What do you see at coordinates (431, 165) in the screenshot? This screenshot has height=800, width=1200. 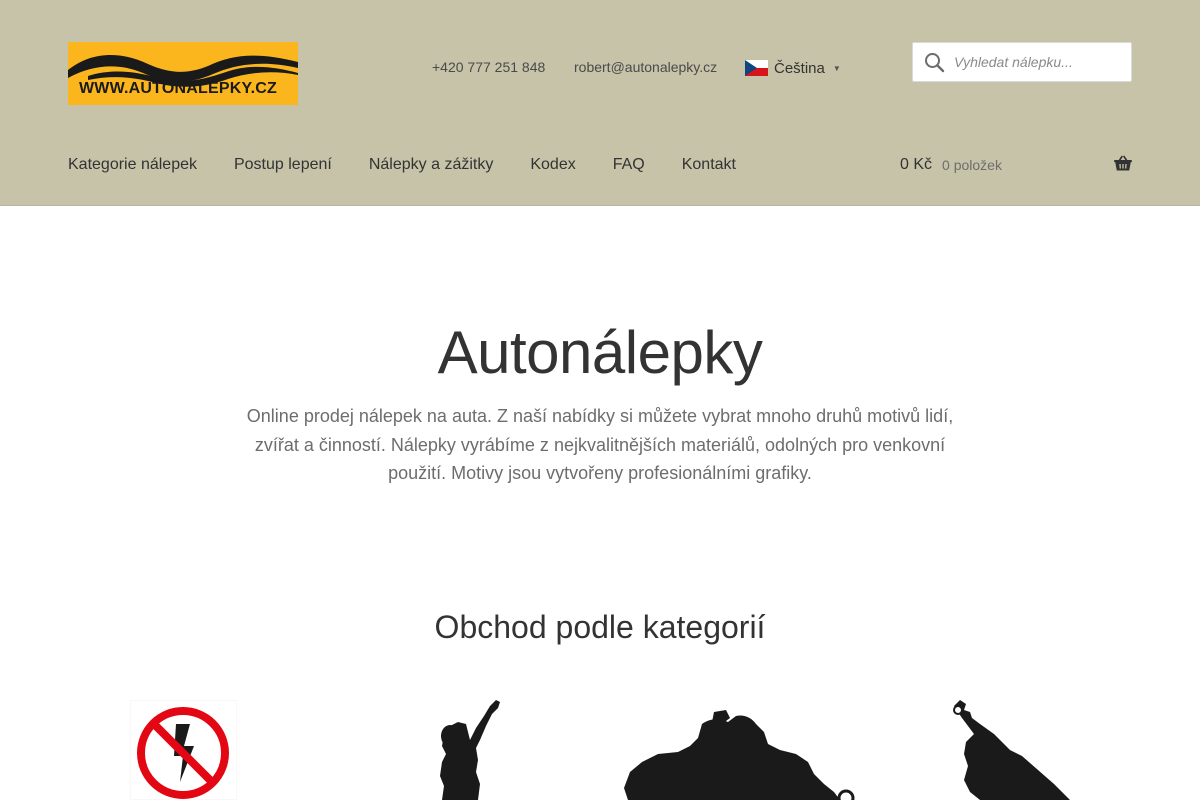 I see `nav-item-nalepky-a-zazitky: Nálepky a zážitky` at bounding box center [431, 165].